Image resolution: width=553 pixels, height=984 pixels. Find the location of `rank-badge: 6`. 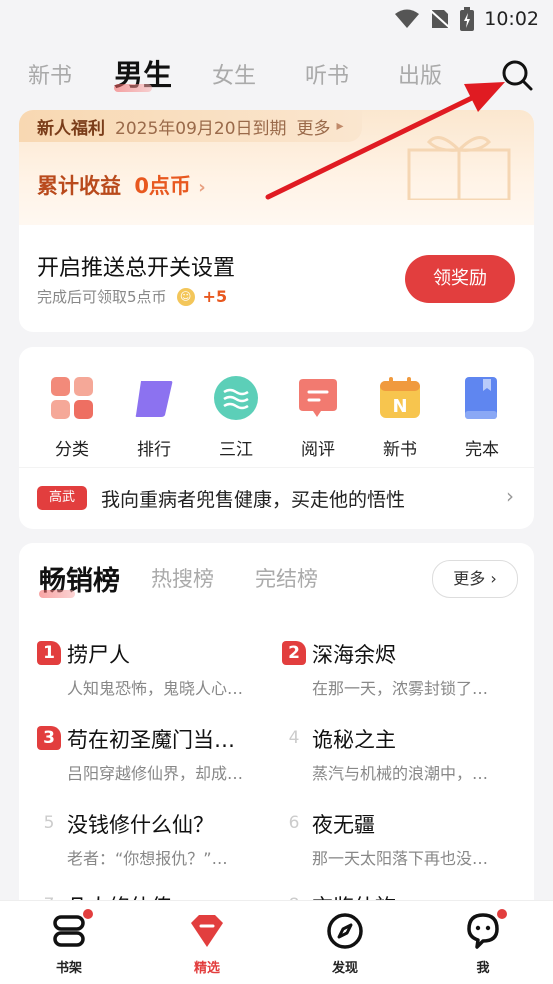

rank-badge: 6 is located at coordinates (294, 823).